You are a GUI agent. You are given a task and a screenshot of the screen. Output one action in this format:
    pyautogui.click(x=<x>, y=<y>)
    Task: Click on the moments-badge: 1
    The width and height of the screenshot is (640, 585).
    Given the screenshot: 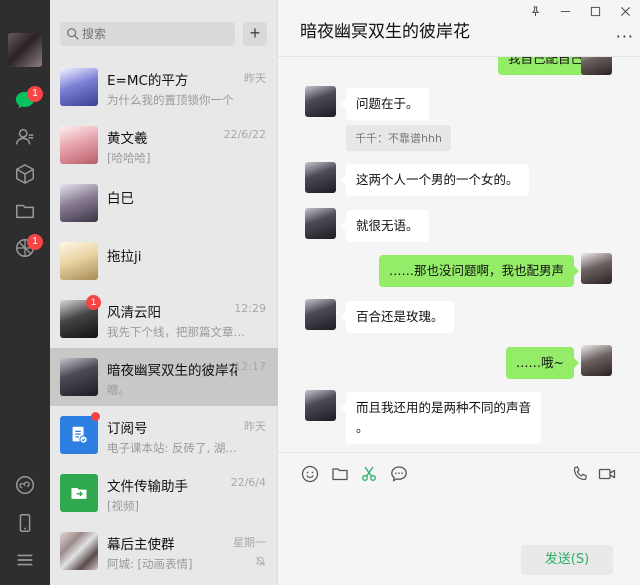 What is the action you would take?
    pyautogui.click(x=35, y=242)
    